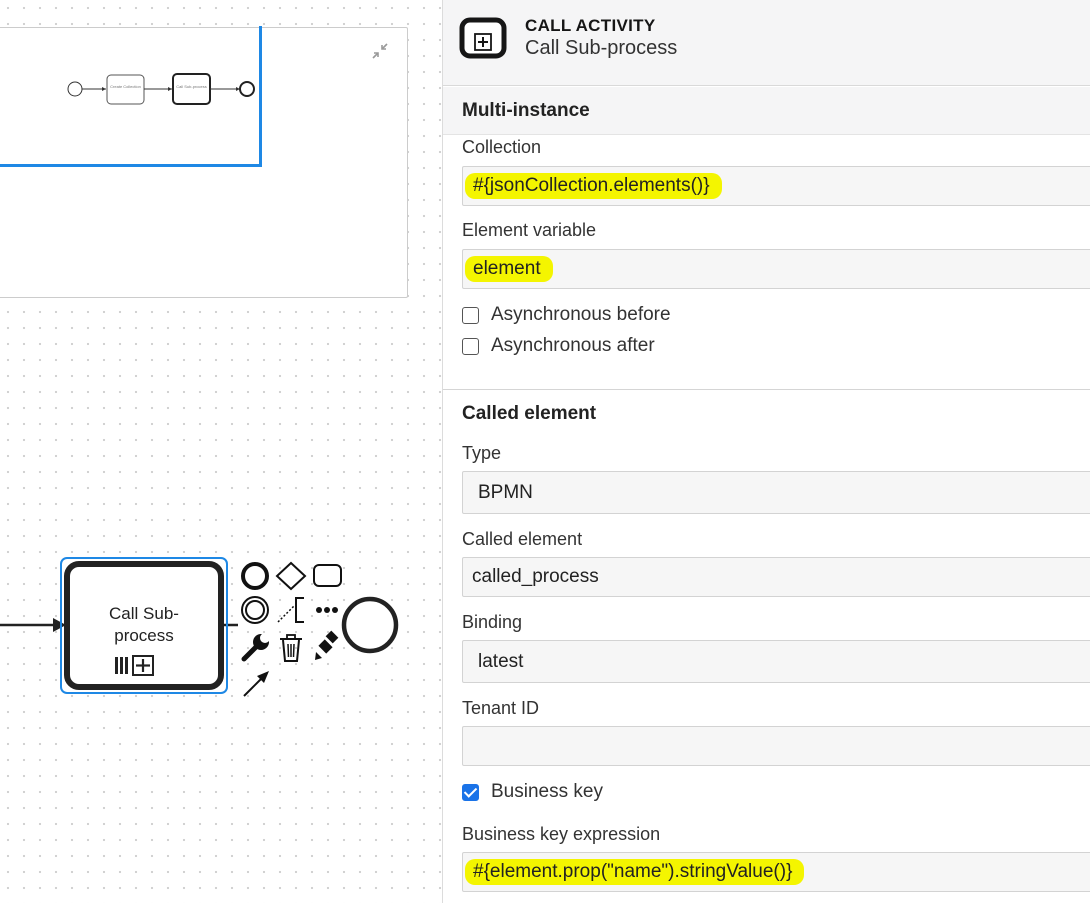  Describe the element at coordinates (573, 345) in the screenshot. I see `async-after-label: Asynchronous after` at that location.